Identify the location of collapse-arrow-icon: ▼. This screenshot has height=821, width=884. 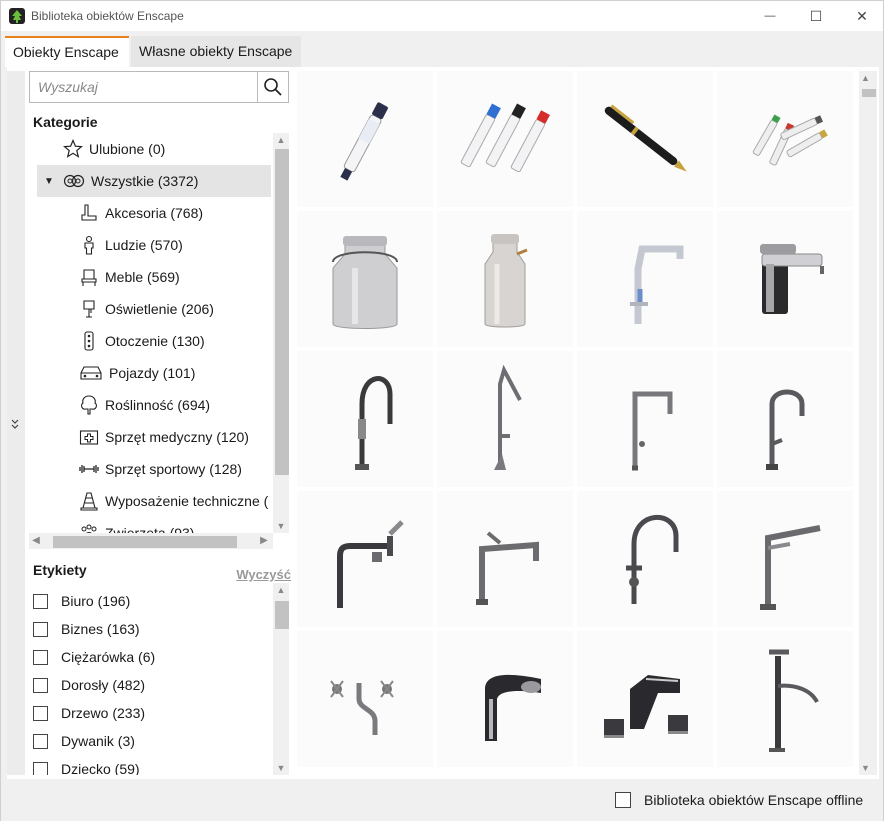
(49, 181).